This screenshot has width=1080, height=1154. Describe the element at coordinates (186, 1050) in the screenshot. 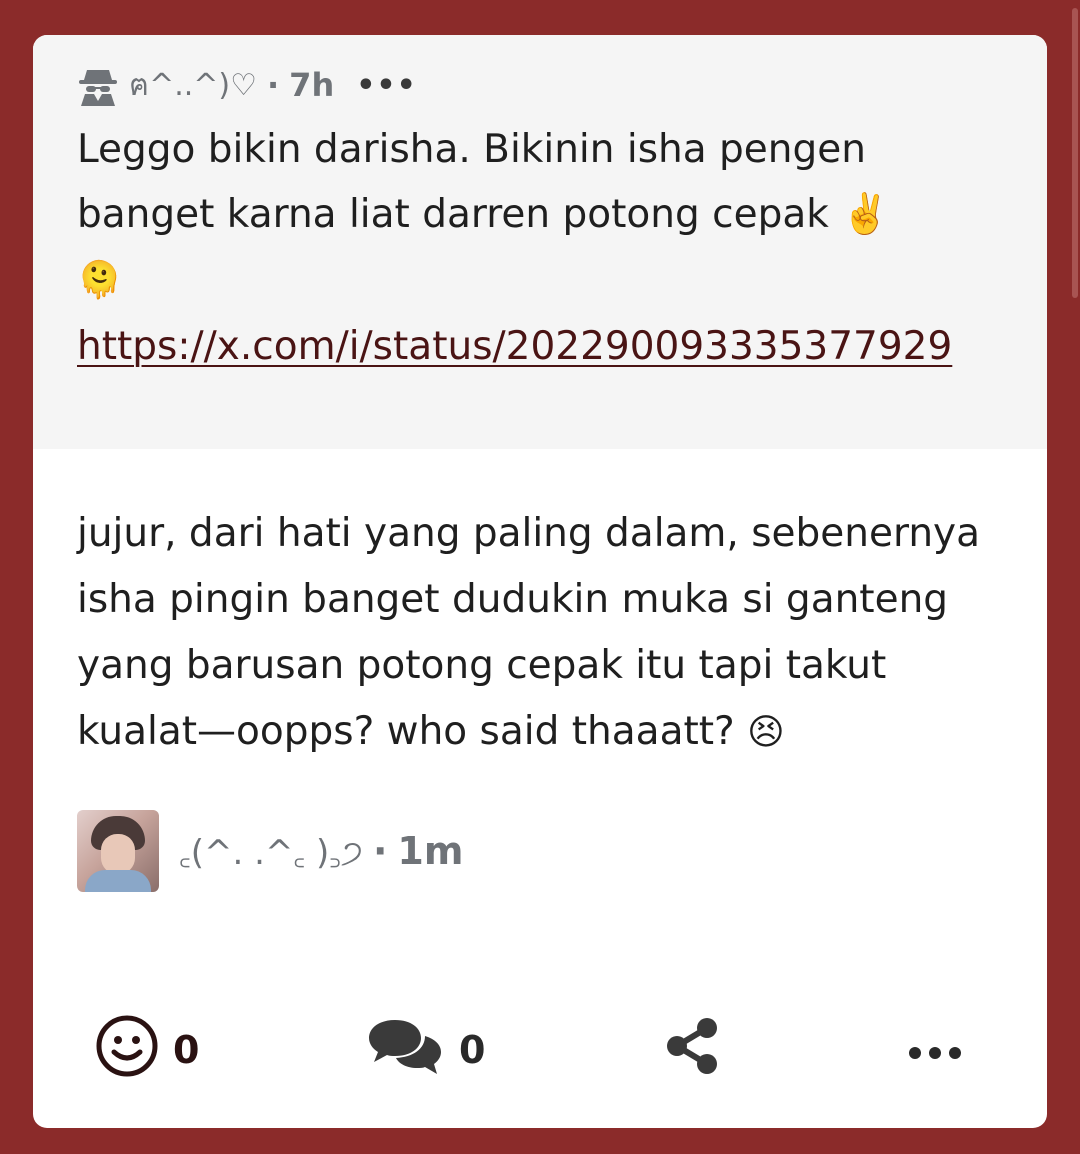

I see `reaction-count: 0` at that location.